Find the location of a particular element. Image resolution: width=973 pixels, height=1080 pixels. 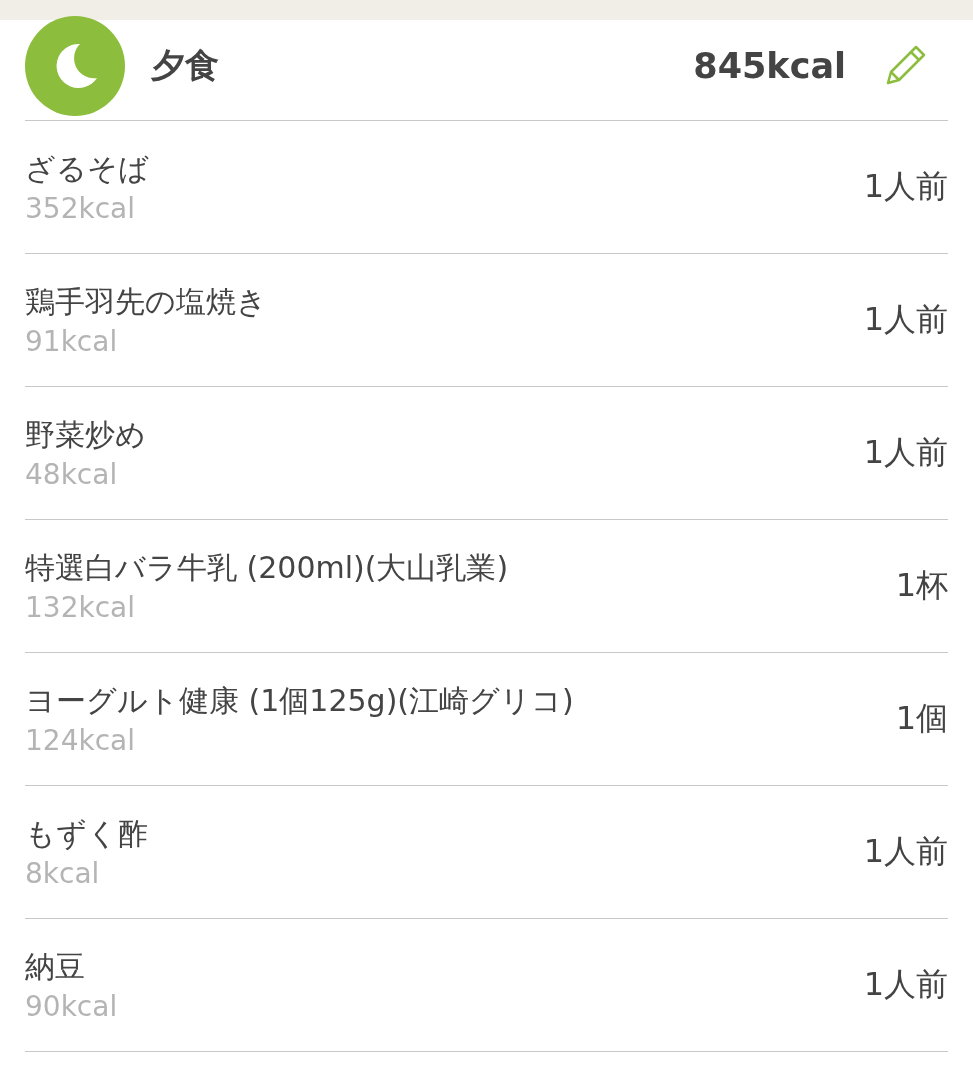

moon-icon is located at coordinates (75, 66).